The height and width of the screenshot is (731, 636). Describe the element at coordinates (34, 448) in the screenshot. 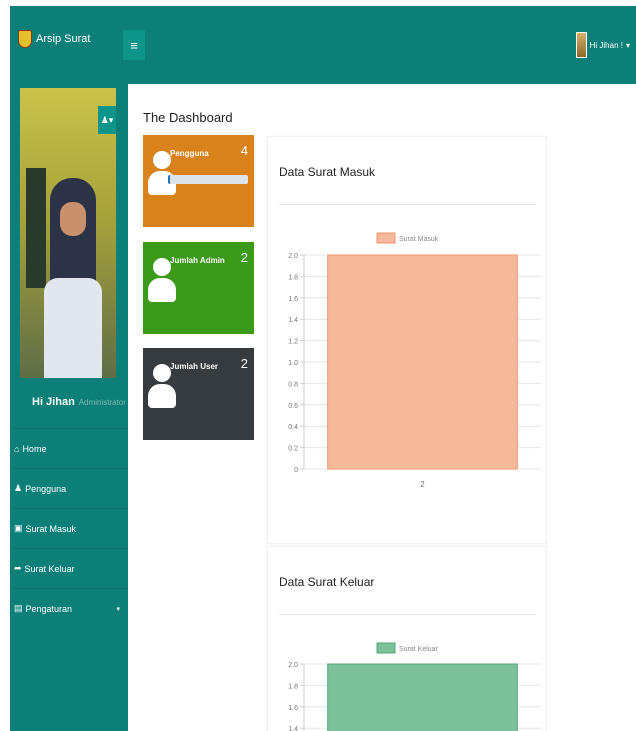

I see `sidebar-item-label: Home` at that location.